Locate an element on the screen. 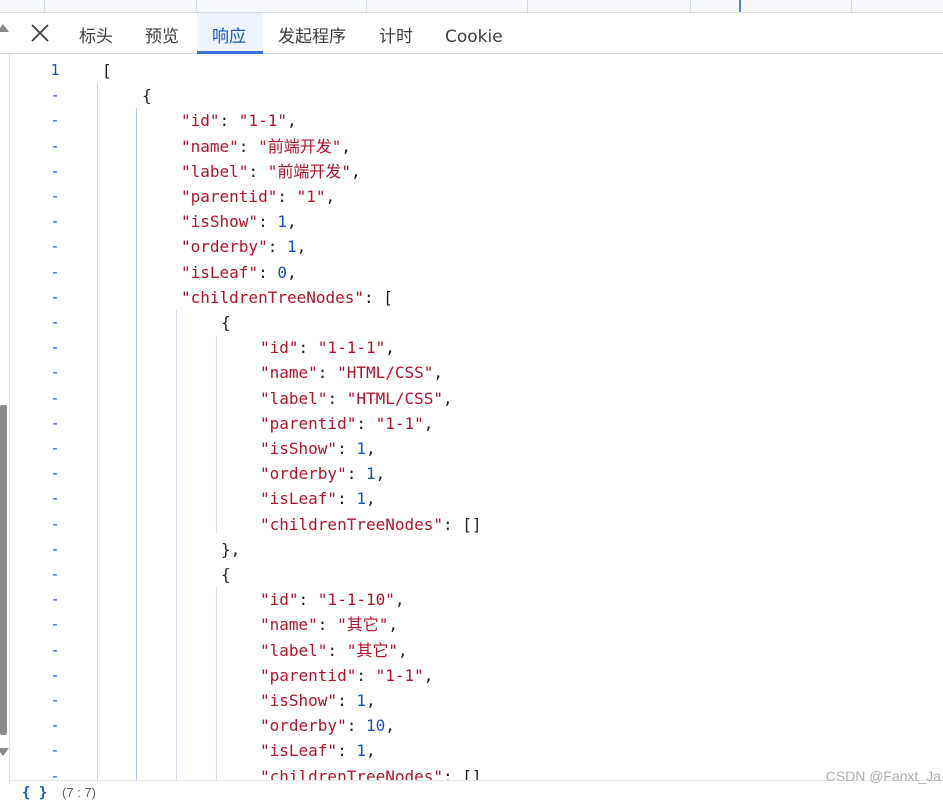 The width and height of the screenshot is (943, 801). json-key: "name" is located at coordinates (210, 146).